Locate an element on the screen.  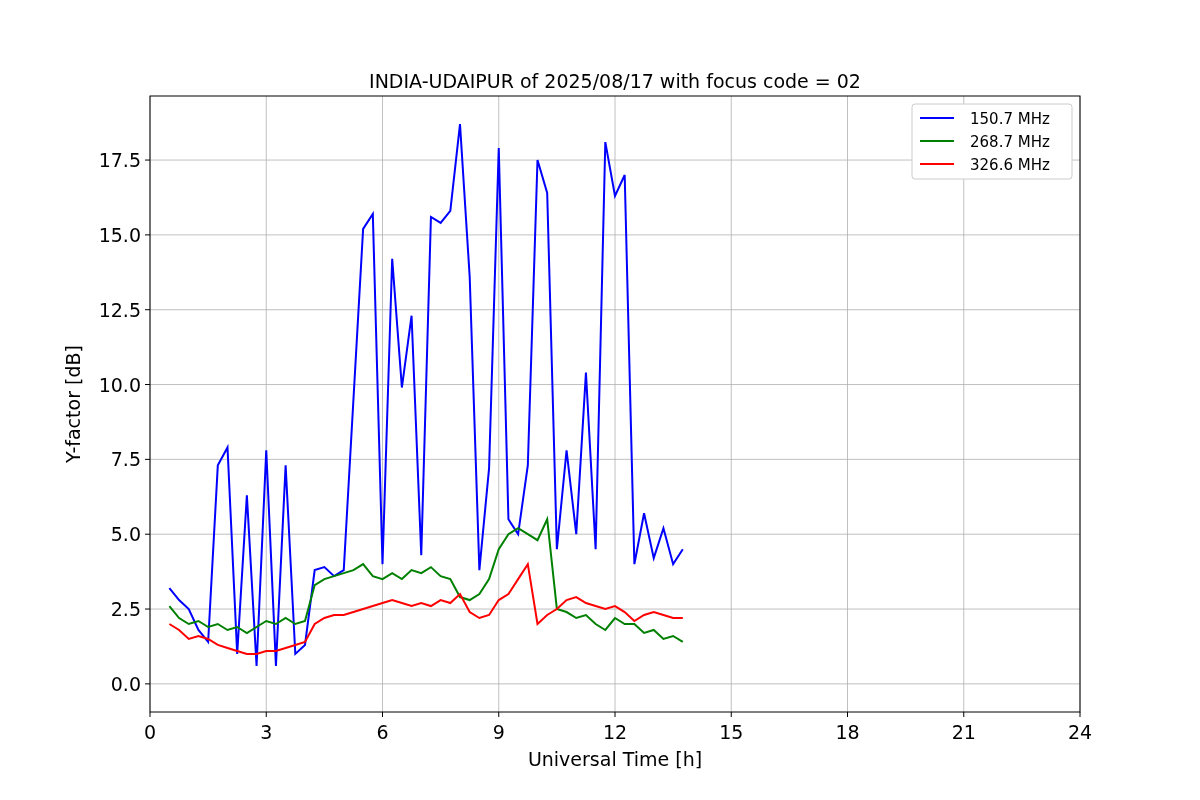
tick-label: 15.0 is located at coordinates (119, 234).